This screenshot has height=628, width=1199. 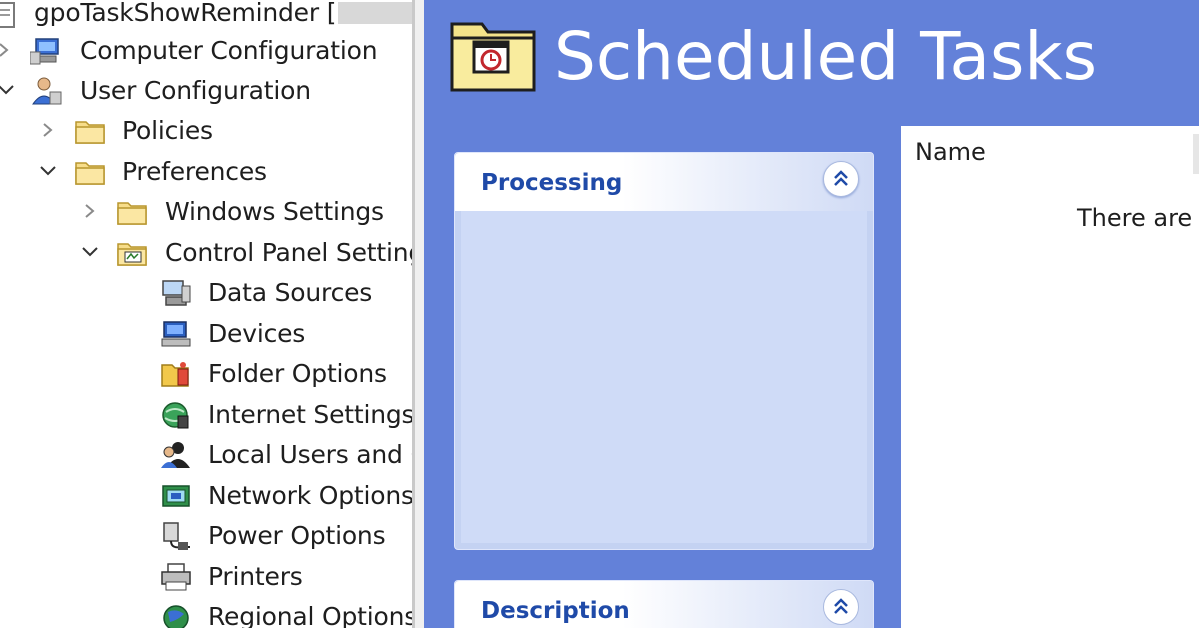 I want to click on tree-item-label: Local Users and G, so click(x=310, y=454).